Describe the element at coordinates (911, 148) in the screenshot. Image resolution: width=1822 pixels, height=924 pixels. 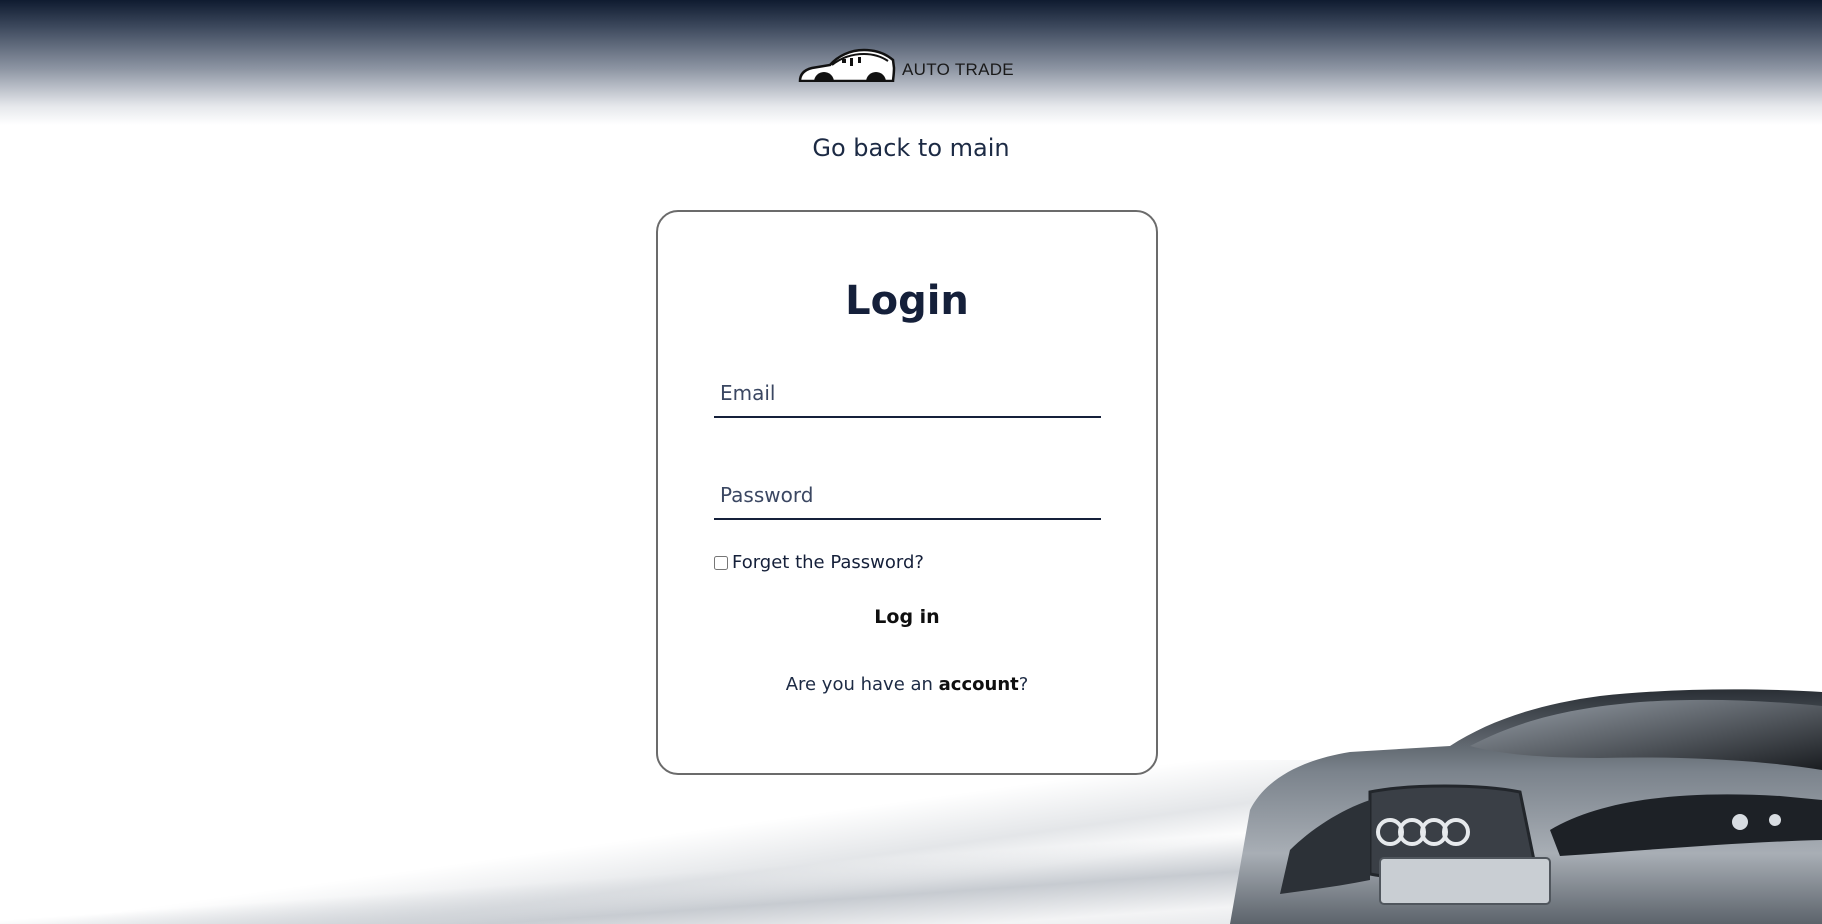
I see `back-to-main-link: Go back to main` at that location.